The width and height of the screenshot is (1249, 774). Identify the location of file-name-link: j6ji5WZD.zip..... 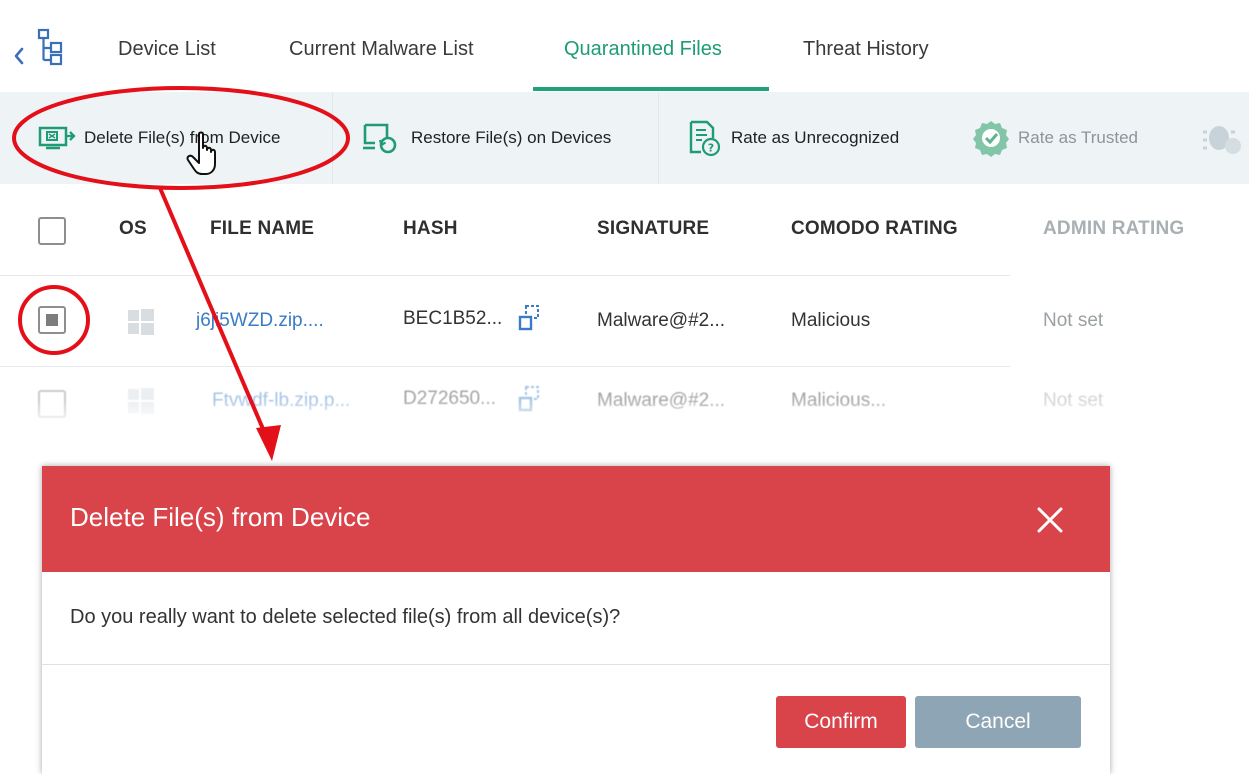
(260, 321).